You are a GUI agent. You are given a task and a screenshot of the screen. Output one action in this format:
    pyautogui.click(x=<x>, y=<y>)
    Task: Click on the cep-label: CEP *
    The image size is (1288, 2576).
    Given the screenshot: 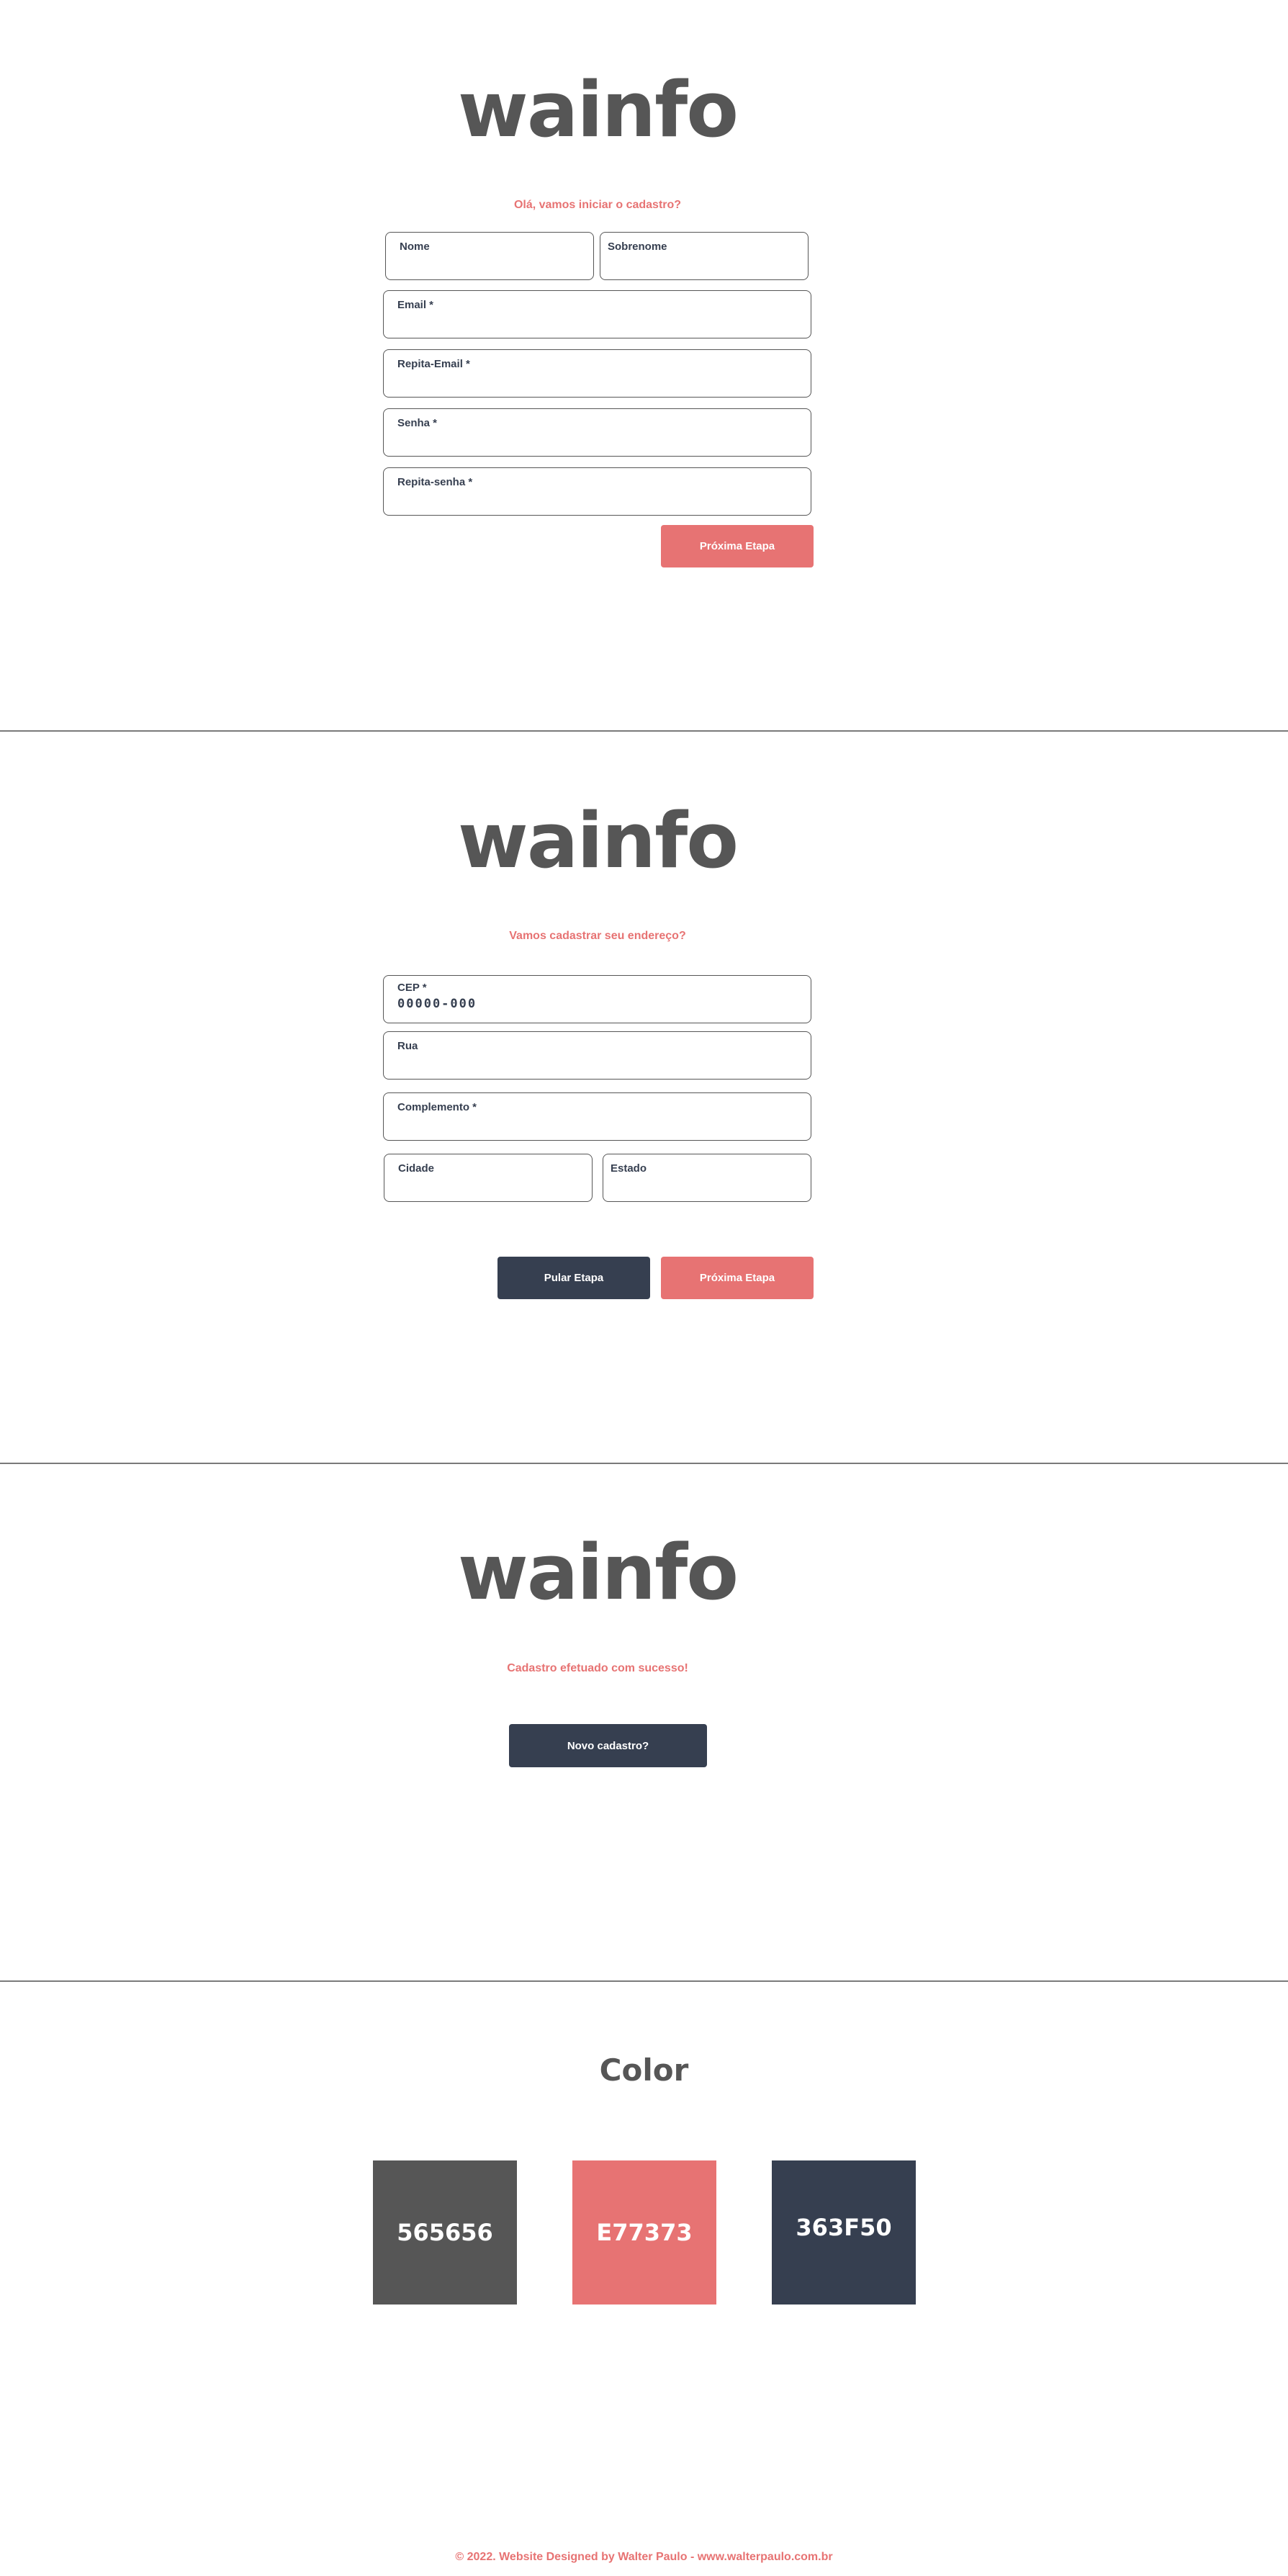 What is the action you would take?
    pyautogui.click(x=412, y=988)
    